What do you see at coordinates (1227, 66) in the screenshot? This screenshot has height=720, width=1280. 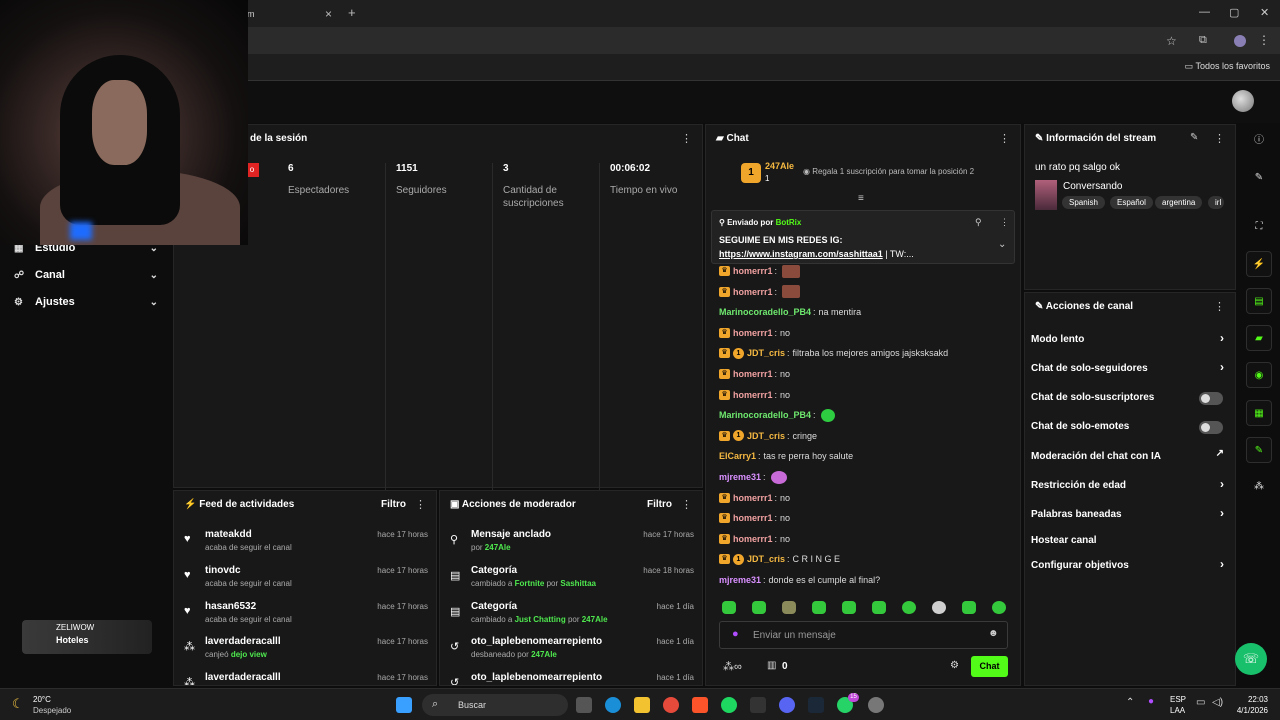 I see `bookmarks-folder: ▭ Todos los favoritos` at bounding box center [1227, 66].